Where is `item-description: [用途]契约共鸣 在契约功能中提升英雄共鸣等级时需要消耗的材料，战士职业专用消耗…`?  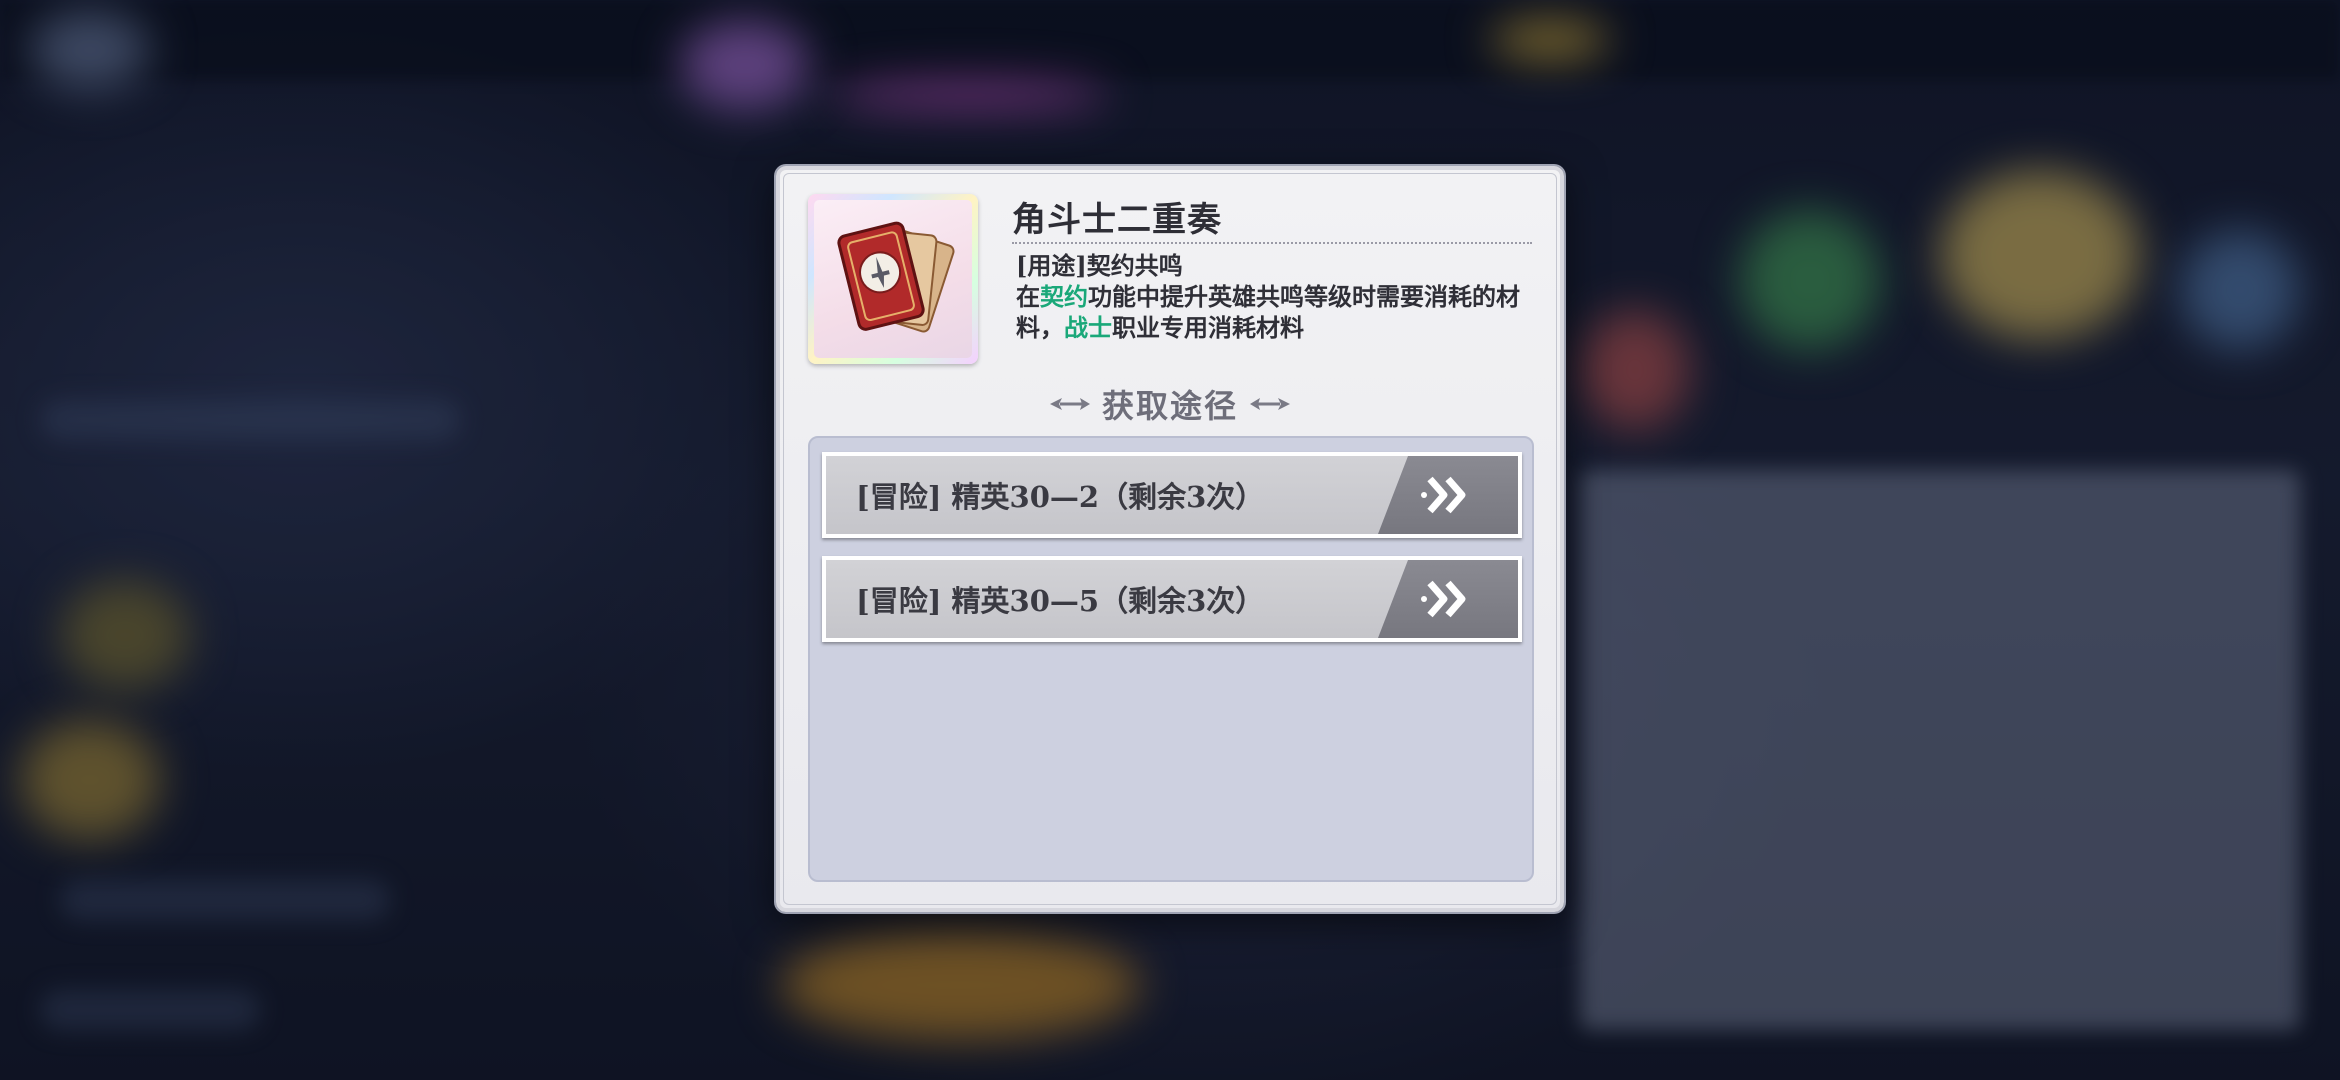 item-description: [用途]契约共鸣 在契约功能中提升英雄共鸣等级时需要消耗的材料，战士职业专用消耗… is located at coordinates (1276, 296).